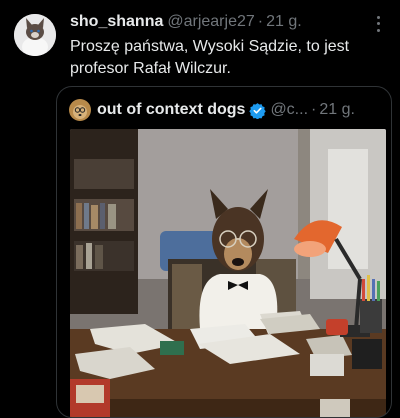 This screenshot has height=418, width=400. I want to click on user-avatar, so click(35, 35).